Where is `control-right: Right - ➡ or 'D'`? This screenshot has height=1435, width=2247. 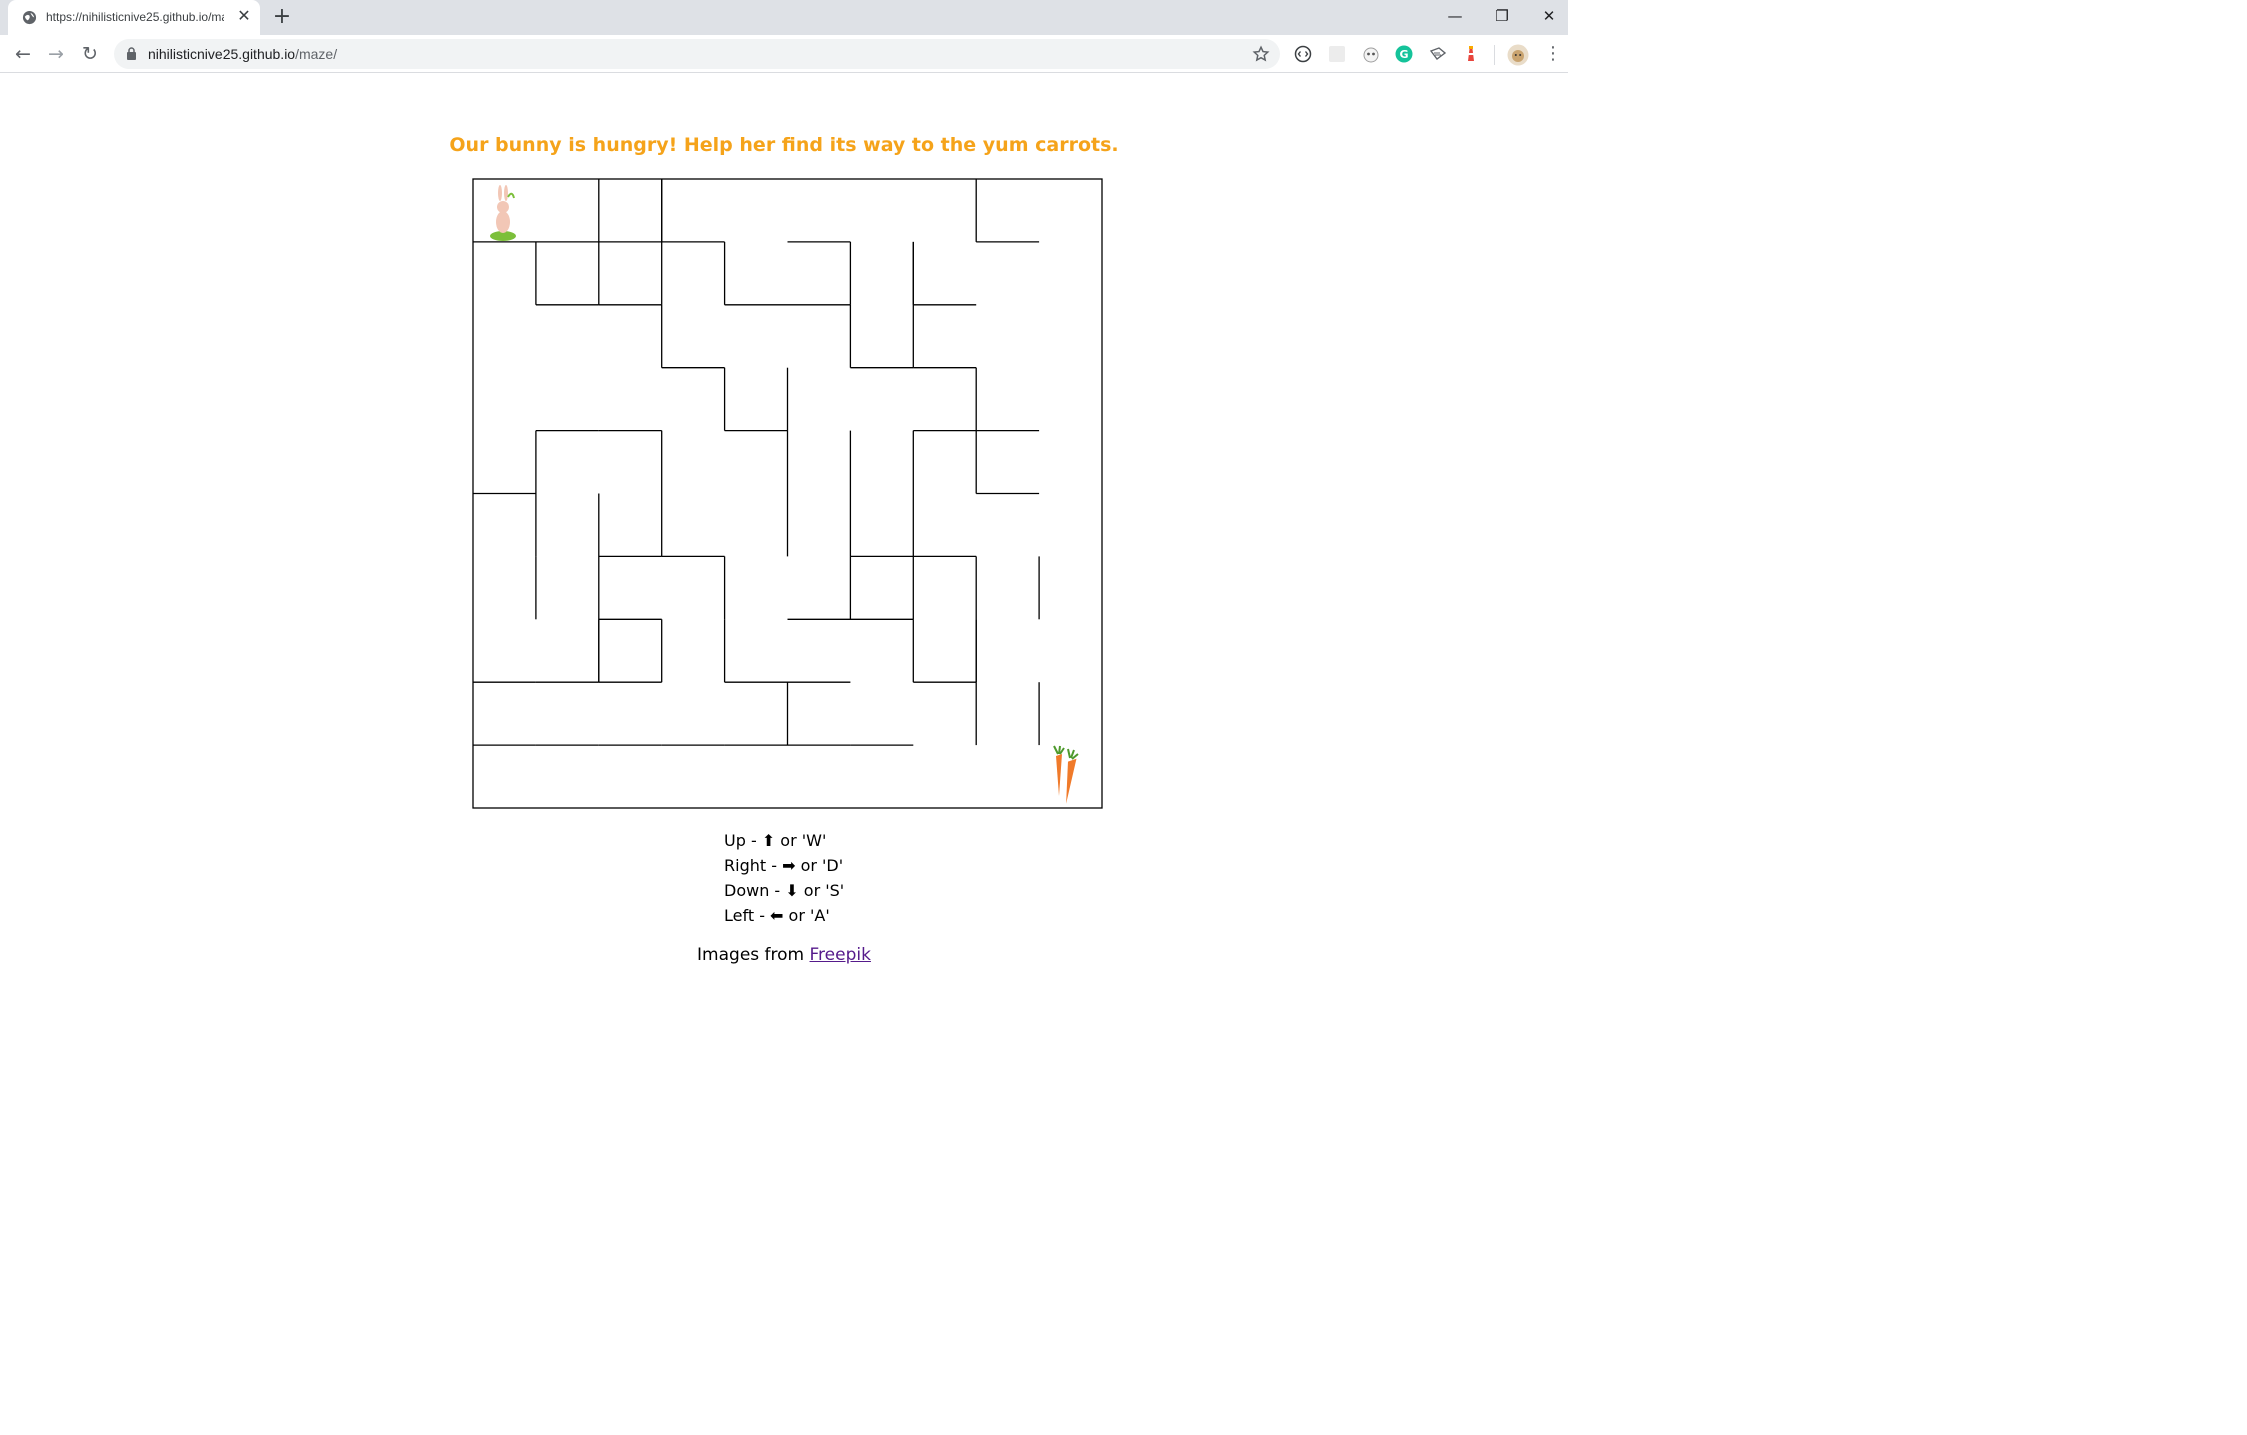
control-right: Right - ➡ or 'D' is located at coordinates (784, 865).